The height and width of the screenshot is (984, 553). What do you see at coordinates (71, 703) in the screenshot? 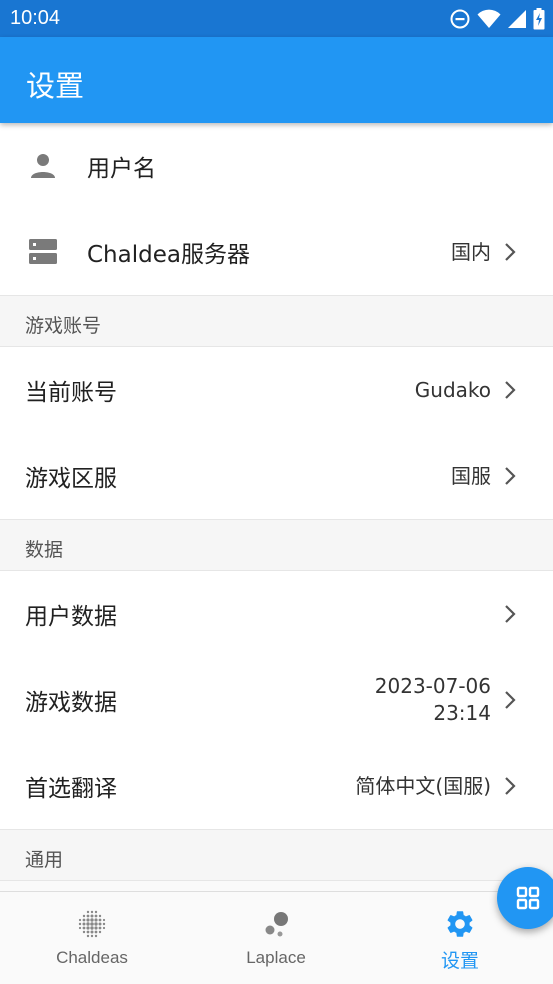
I see `game-data-label: 游戏数据` at bounding box center [71, 703].